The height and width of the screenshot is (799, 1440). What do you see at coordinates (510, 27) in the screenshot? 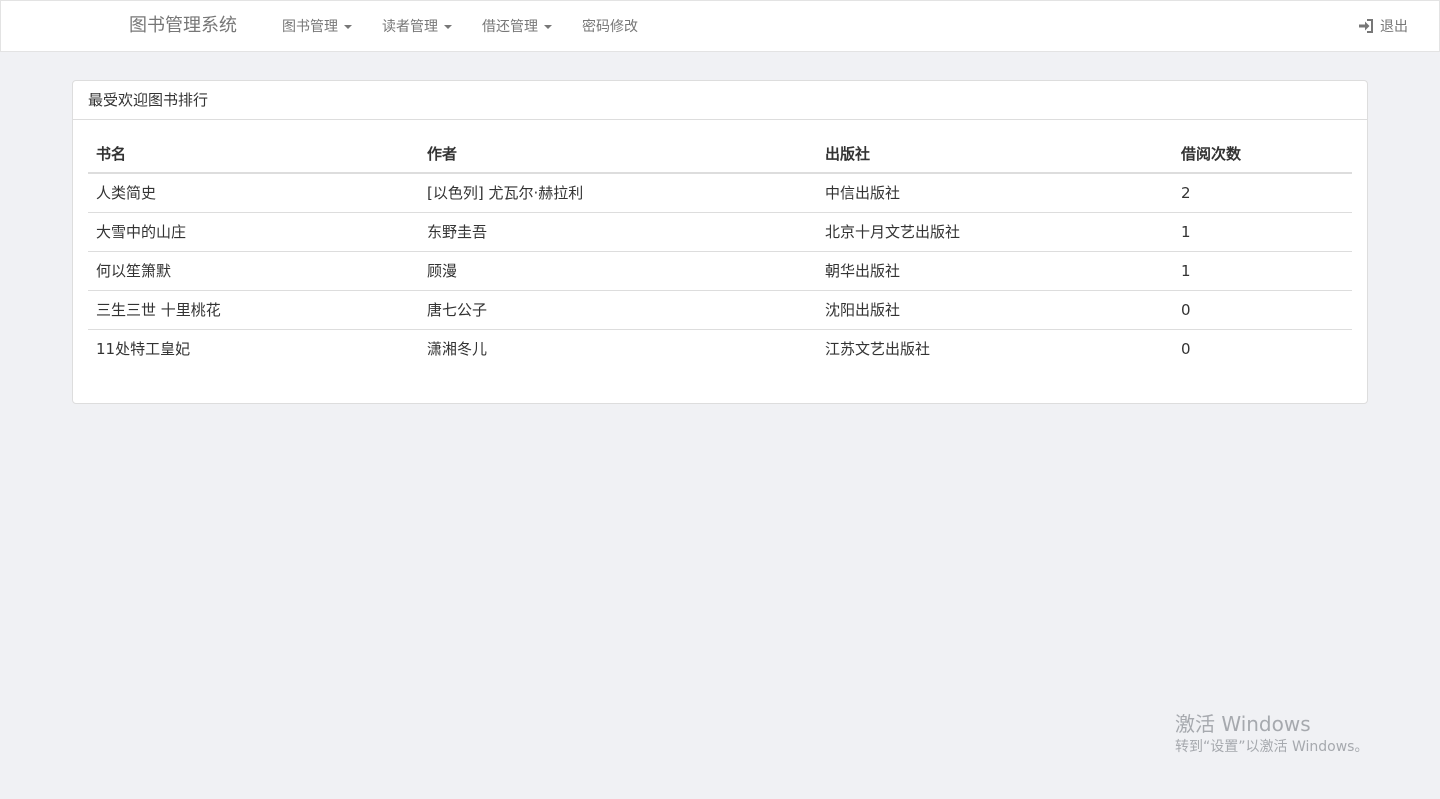
I see `nav-borrow-management-label: 借还管理` at bounding box center [510, 27].